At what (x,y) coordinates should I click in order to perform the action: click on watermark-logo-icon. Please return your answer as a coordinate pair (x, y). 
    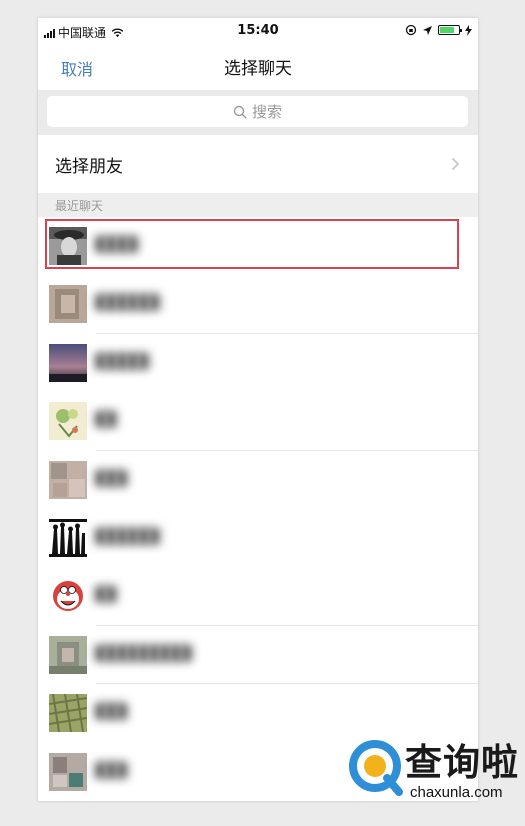
    Looking at the image, I should click on (376, 768).